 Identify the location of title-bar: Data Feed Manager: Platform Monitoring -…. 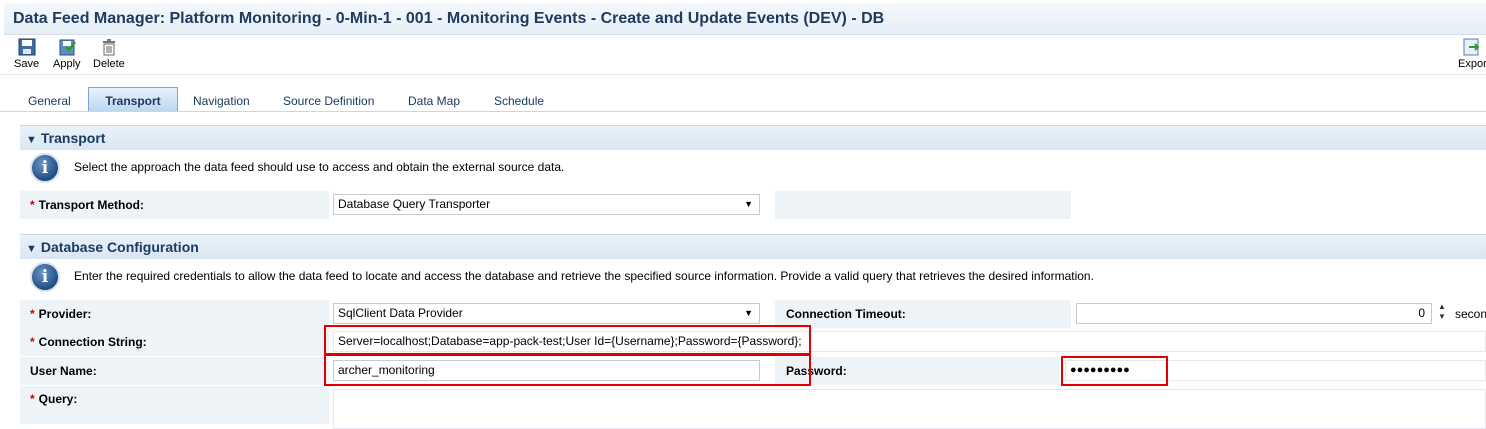
(745, 19).